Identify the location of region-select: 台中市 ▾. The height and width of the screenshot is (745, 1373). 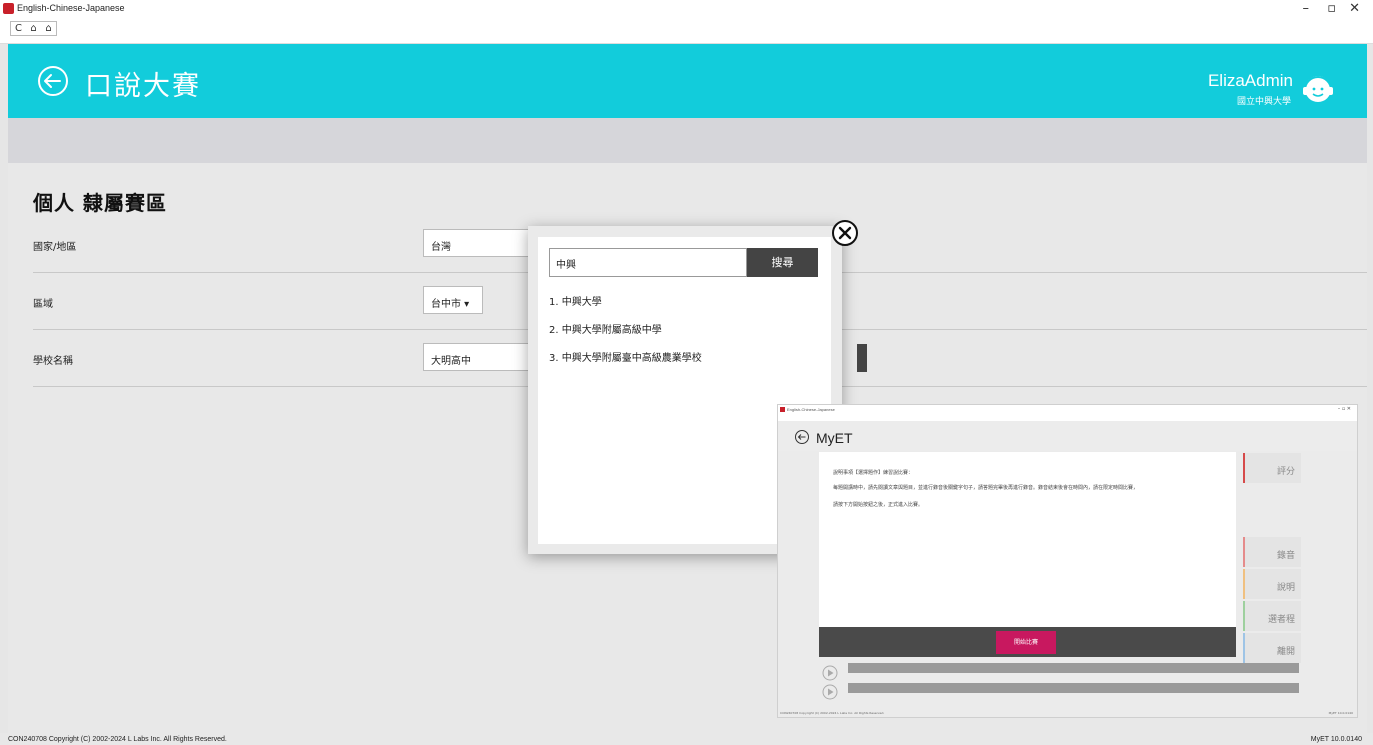
(453, 300).